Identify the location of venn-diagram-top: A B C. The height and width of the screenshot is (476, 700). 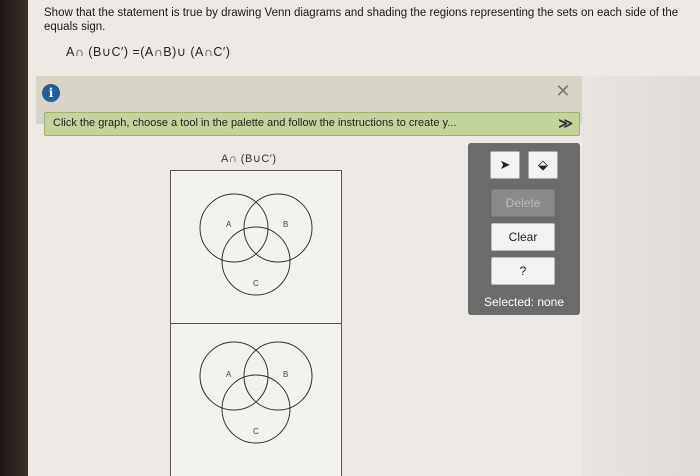
(256, 246).